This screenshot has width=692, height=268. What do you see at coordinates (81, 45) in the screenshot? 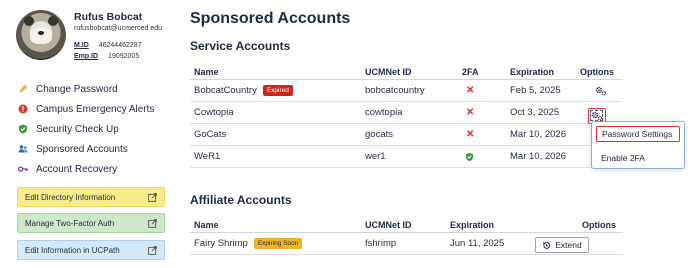
I see `mid-label: M.ID` at bounding box center [81, 45].